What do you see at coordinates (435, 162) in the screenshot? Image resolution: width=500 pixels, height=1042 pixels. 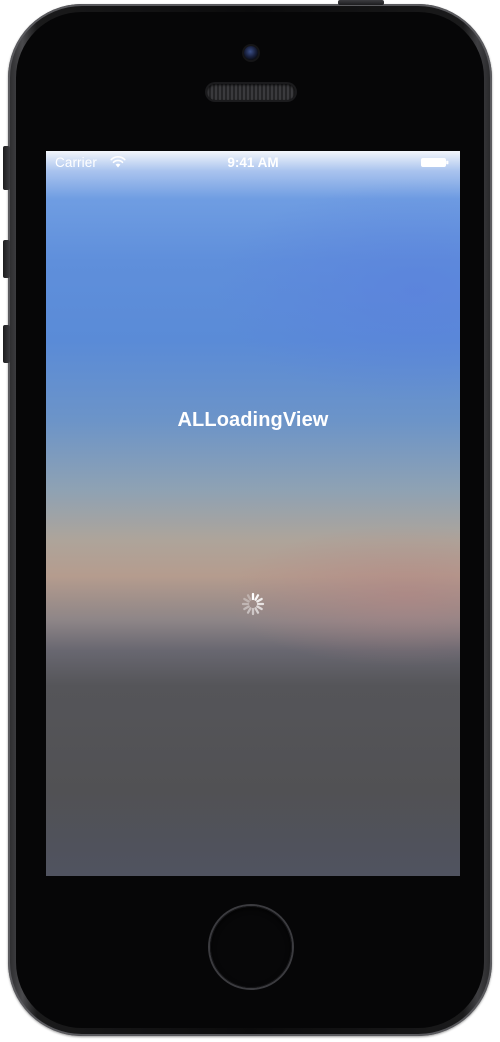 I see `battery-full-icon` at bounding box center [435, 162].